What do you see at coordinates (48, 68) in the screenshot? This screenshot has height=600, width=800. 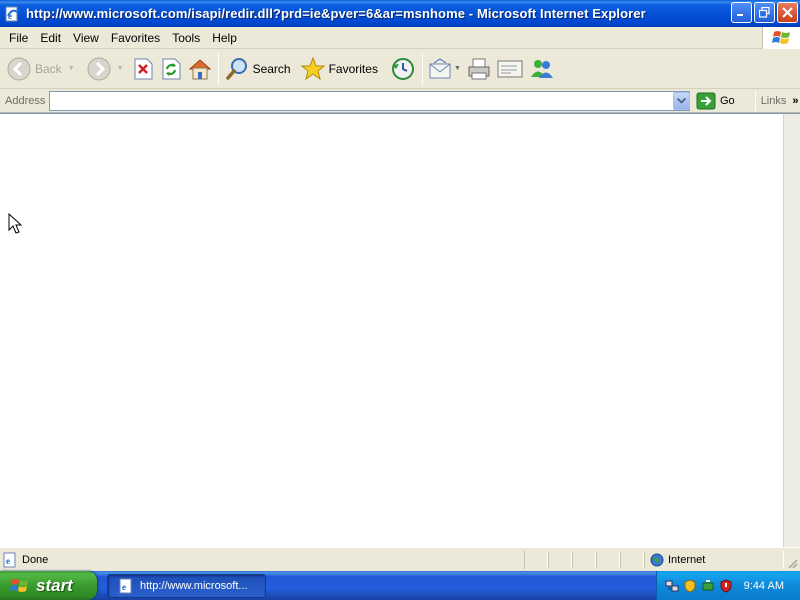 I see `back-label: Back` at bounding box center [48, 68].